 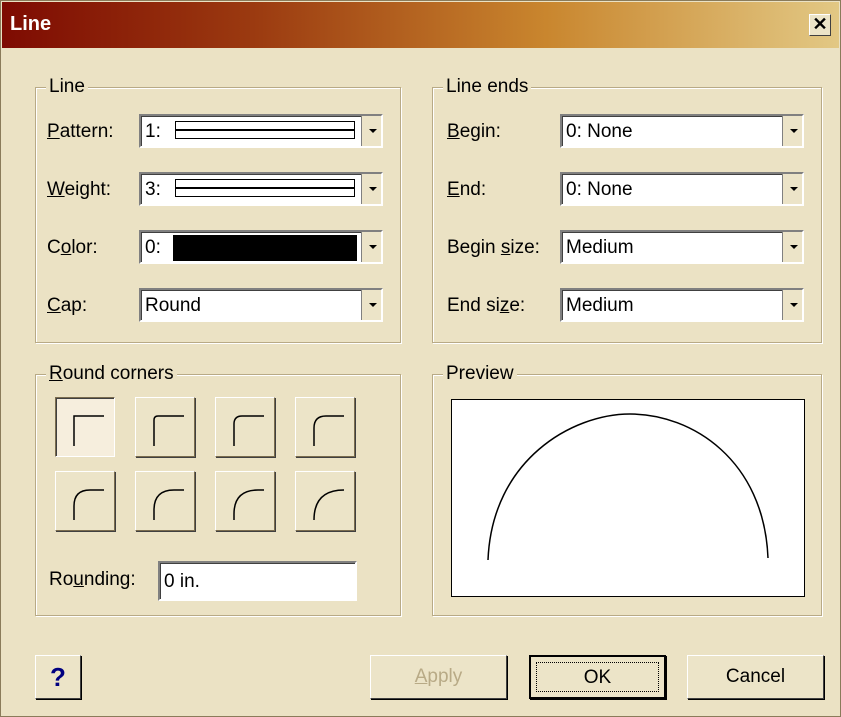 What do you see at coordinates (329, 505) in the screenshot?
I see `round-corner-7-icon` at bounding box center [329, 505].